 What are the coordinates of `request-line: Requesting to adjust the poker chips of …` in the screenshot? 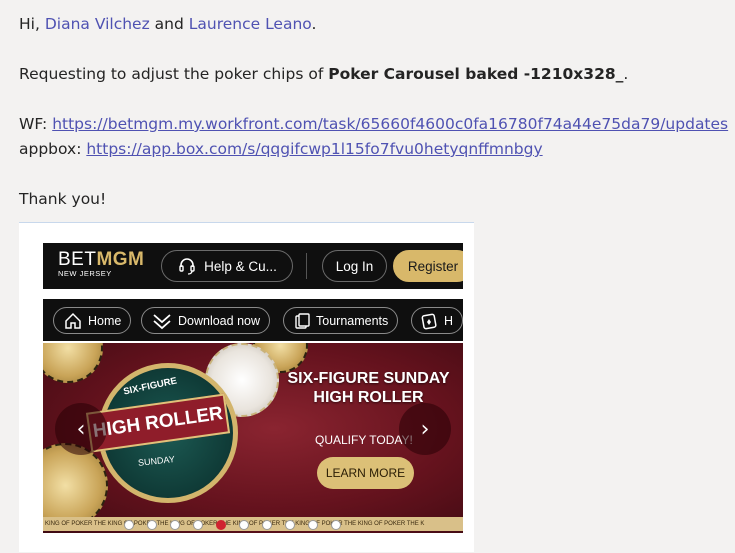 It's located at (374, 74).